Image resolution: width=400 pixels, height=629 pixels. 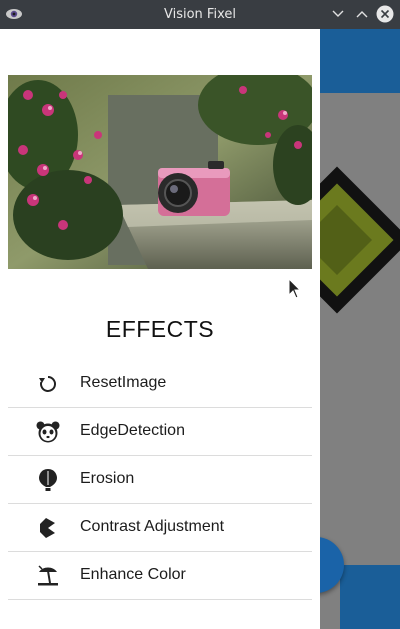 I want to click on minimize-button, so click(x=338, y=14).